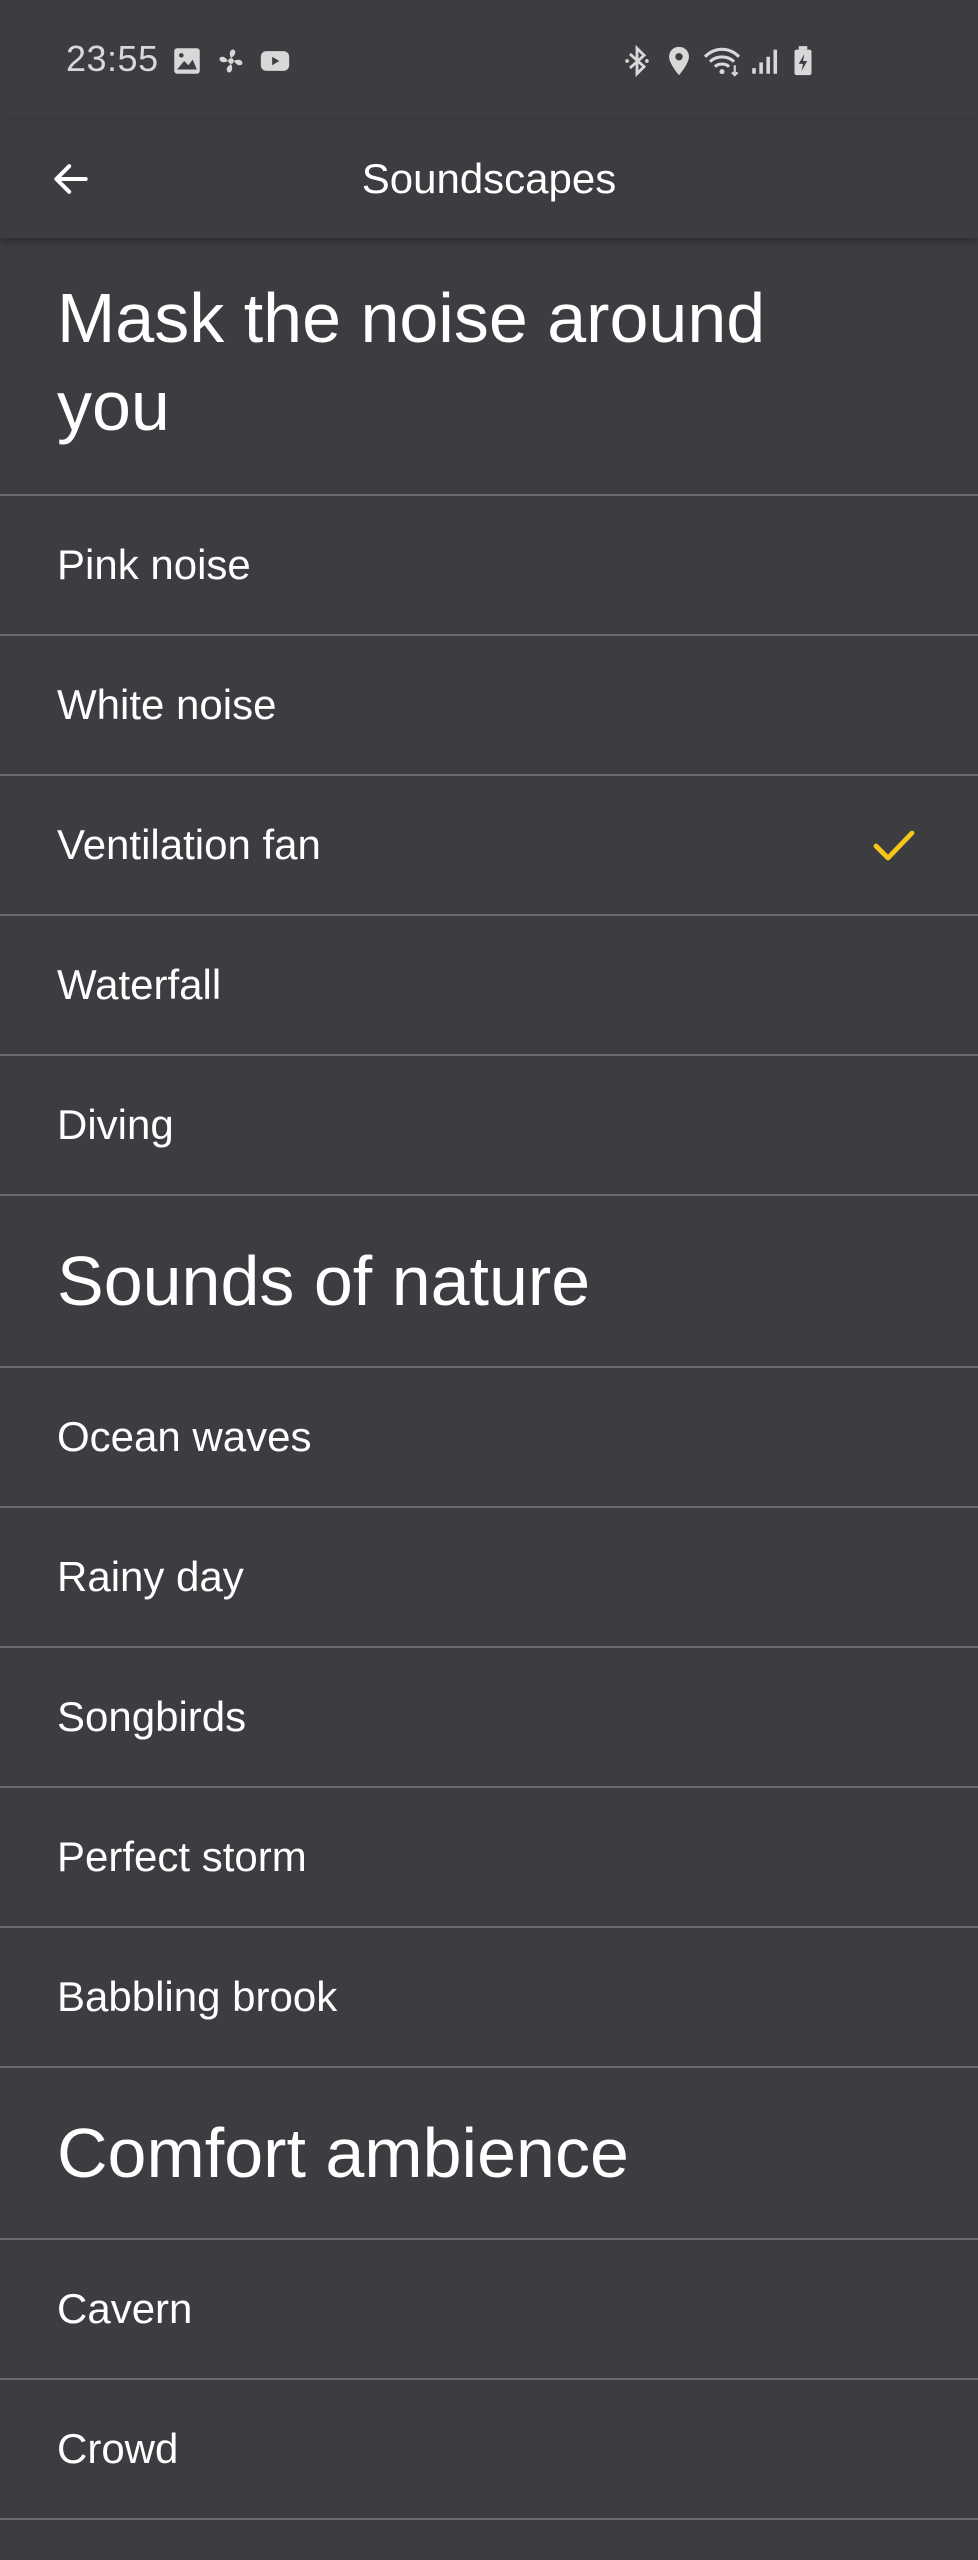 Image resolution: width=978 pixels, height=2560 pixels. What do you see at coordinates (489, 846) in the screenshot?
I see `list-item-ventilation-fan: Ventilation fan` at bounding box center [489, 846].